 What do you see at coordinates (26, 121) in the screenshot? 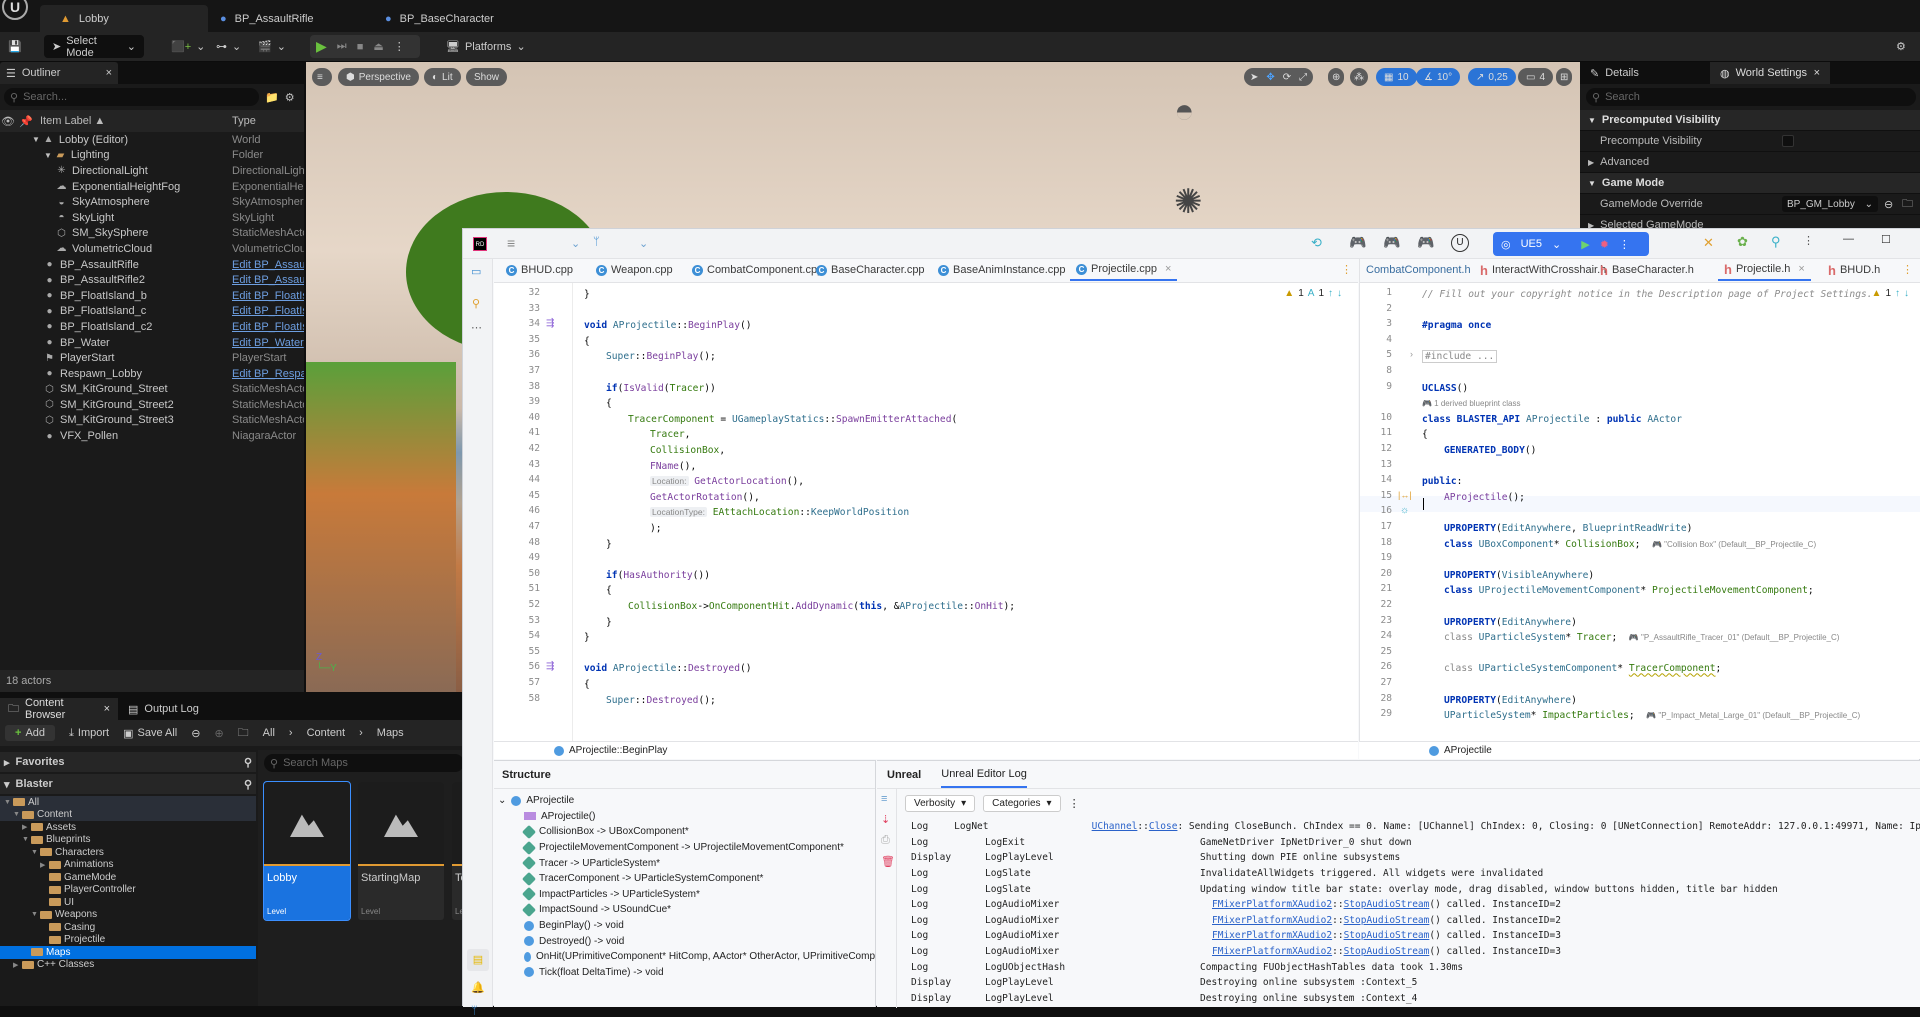
I see `pin-icon: 📌` at bounding box center [26, 121].